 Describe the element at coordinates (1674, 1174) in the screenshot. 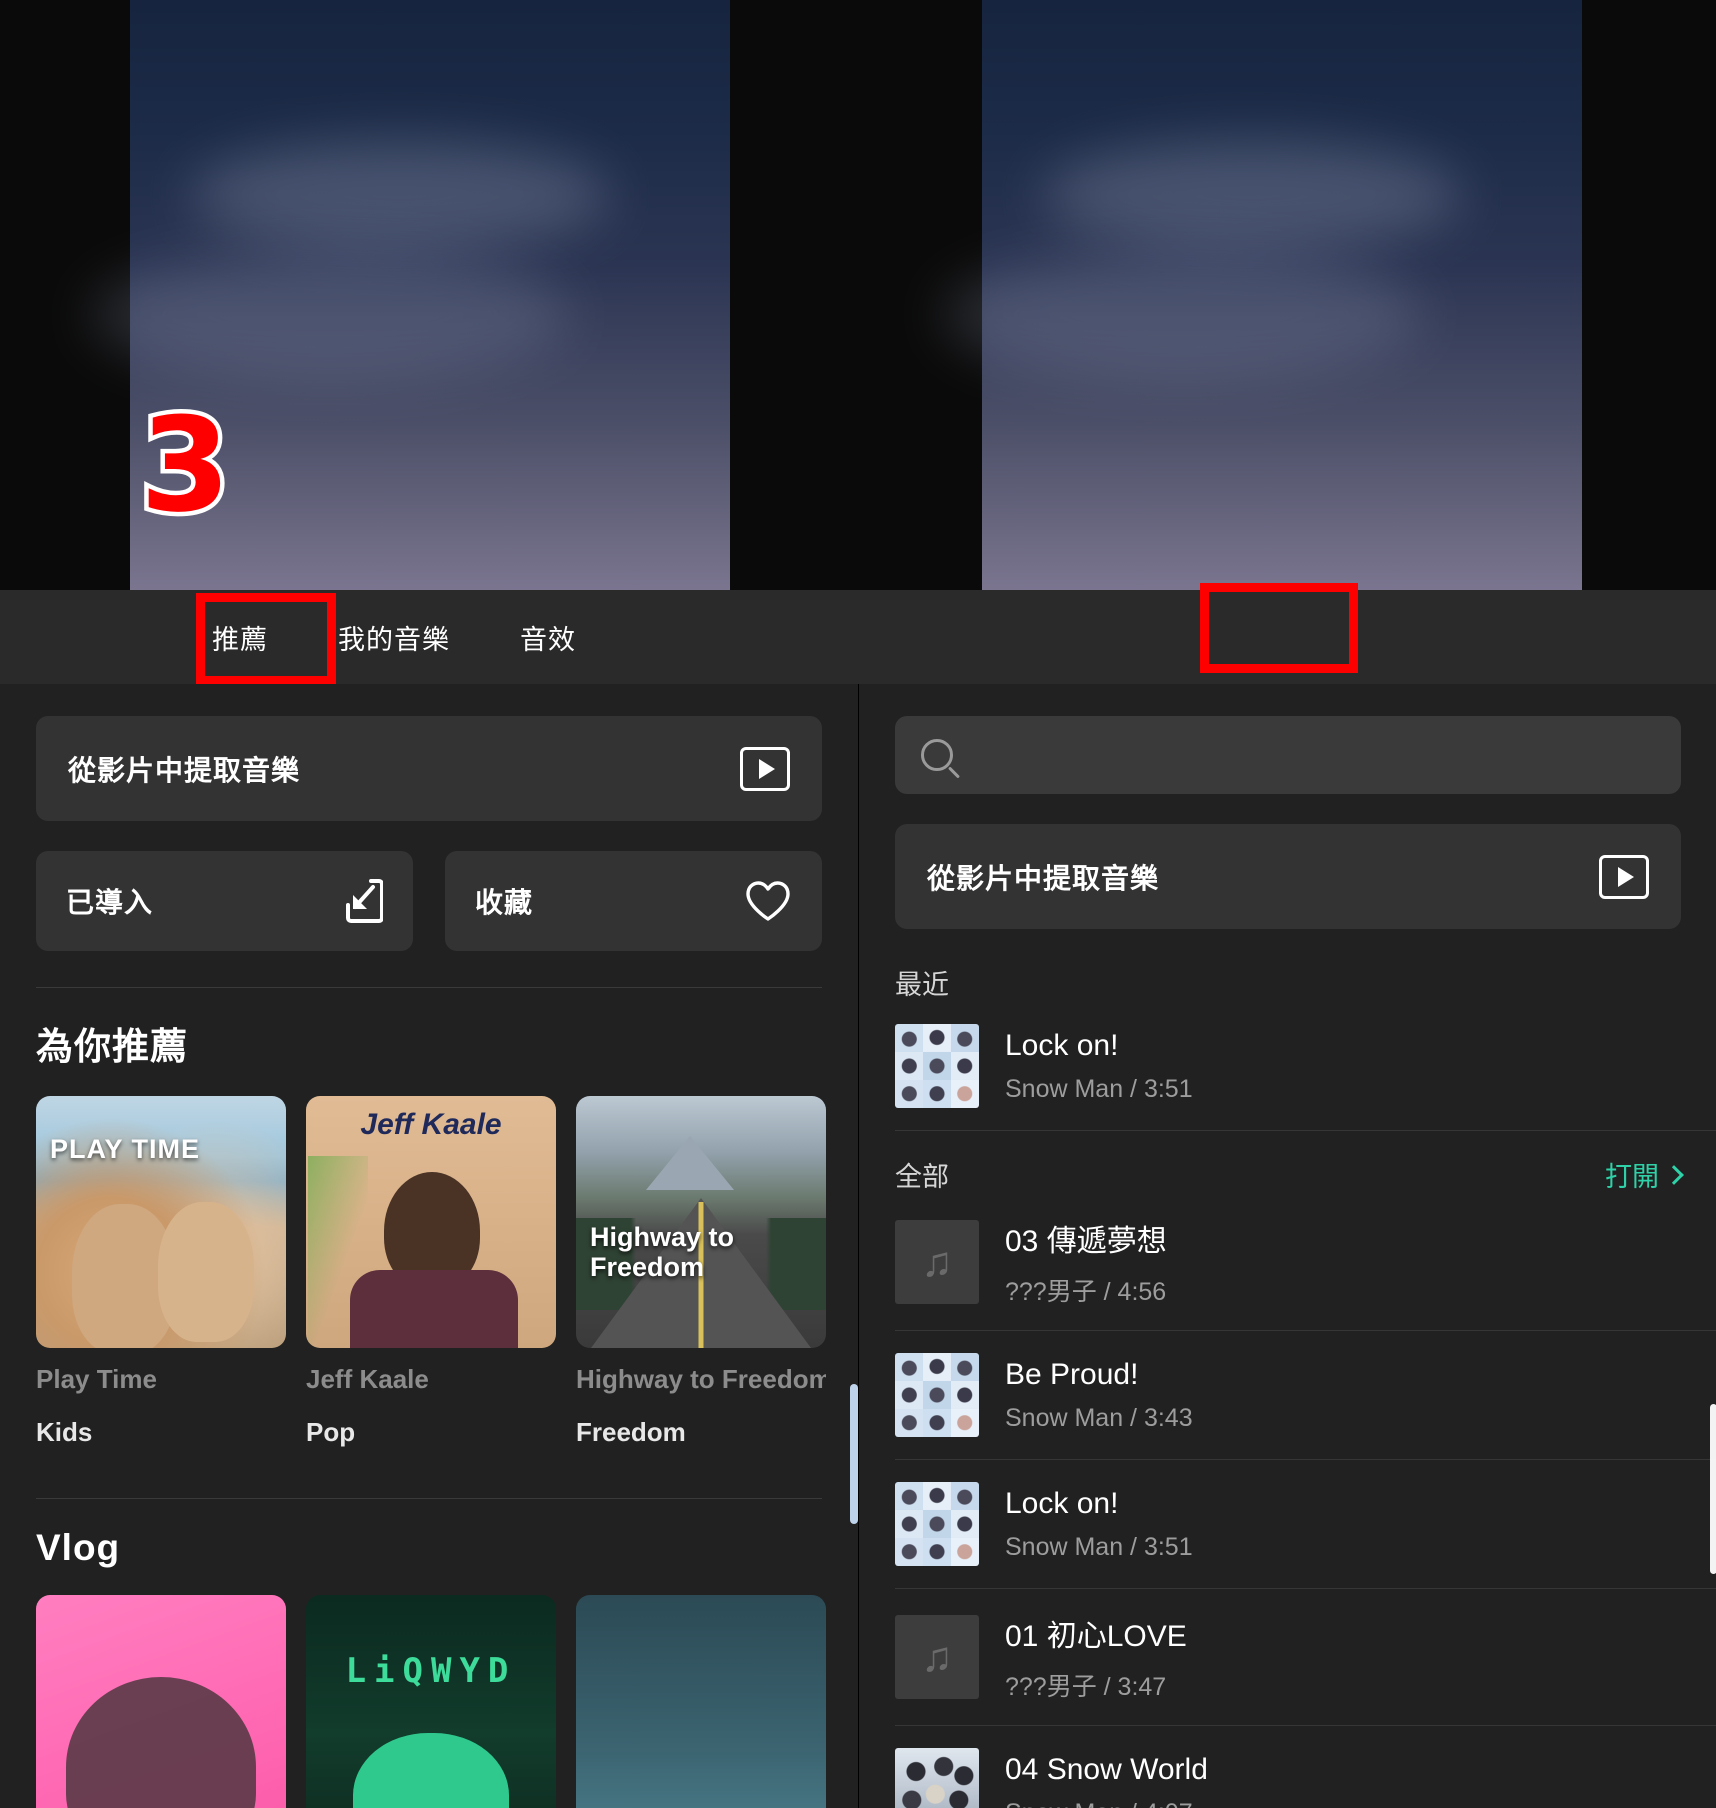

I see `chevron-right-icon` at that location.